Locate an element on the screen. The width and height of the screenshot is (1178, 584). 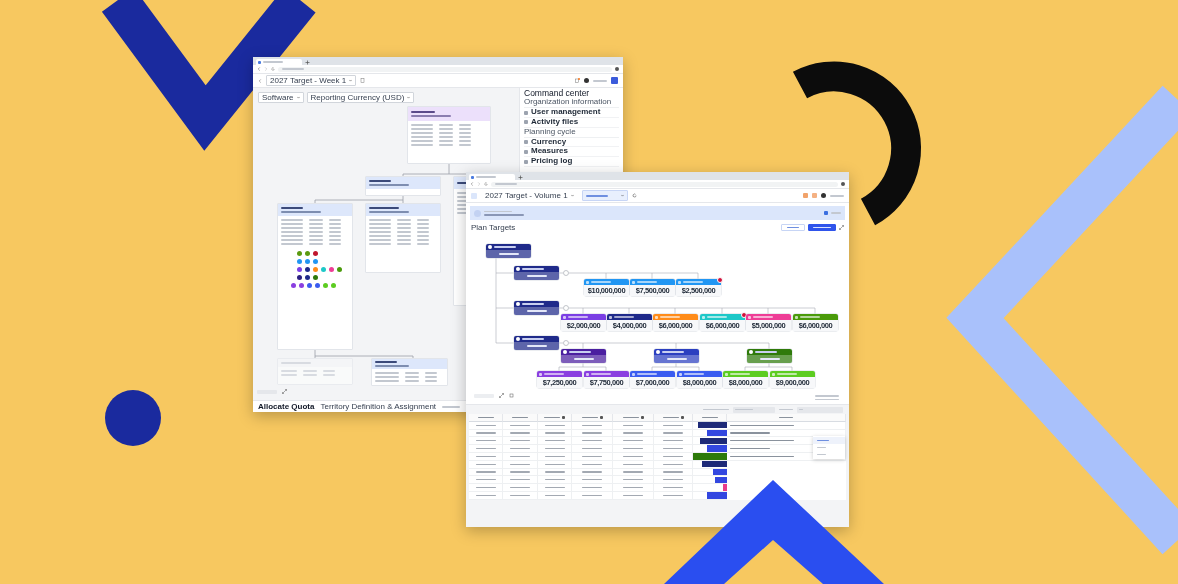
panel-item: Activity files is located at coordinates (571, 122).